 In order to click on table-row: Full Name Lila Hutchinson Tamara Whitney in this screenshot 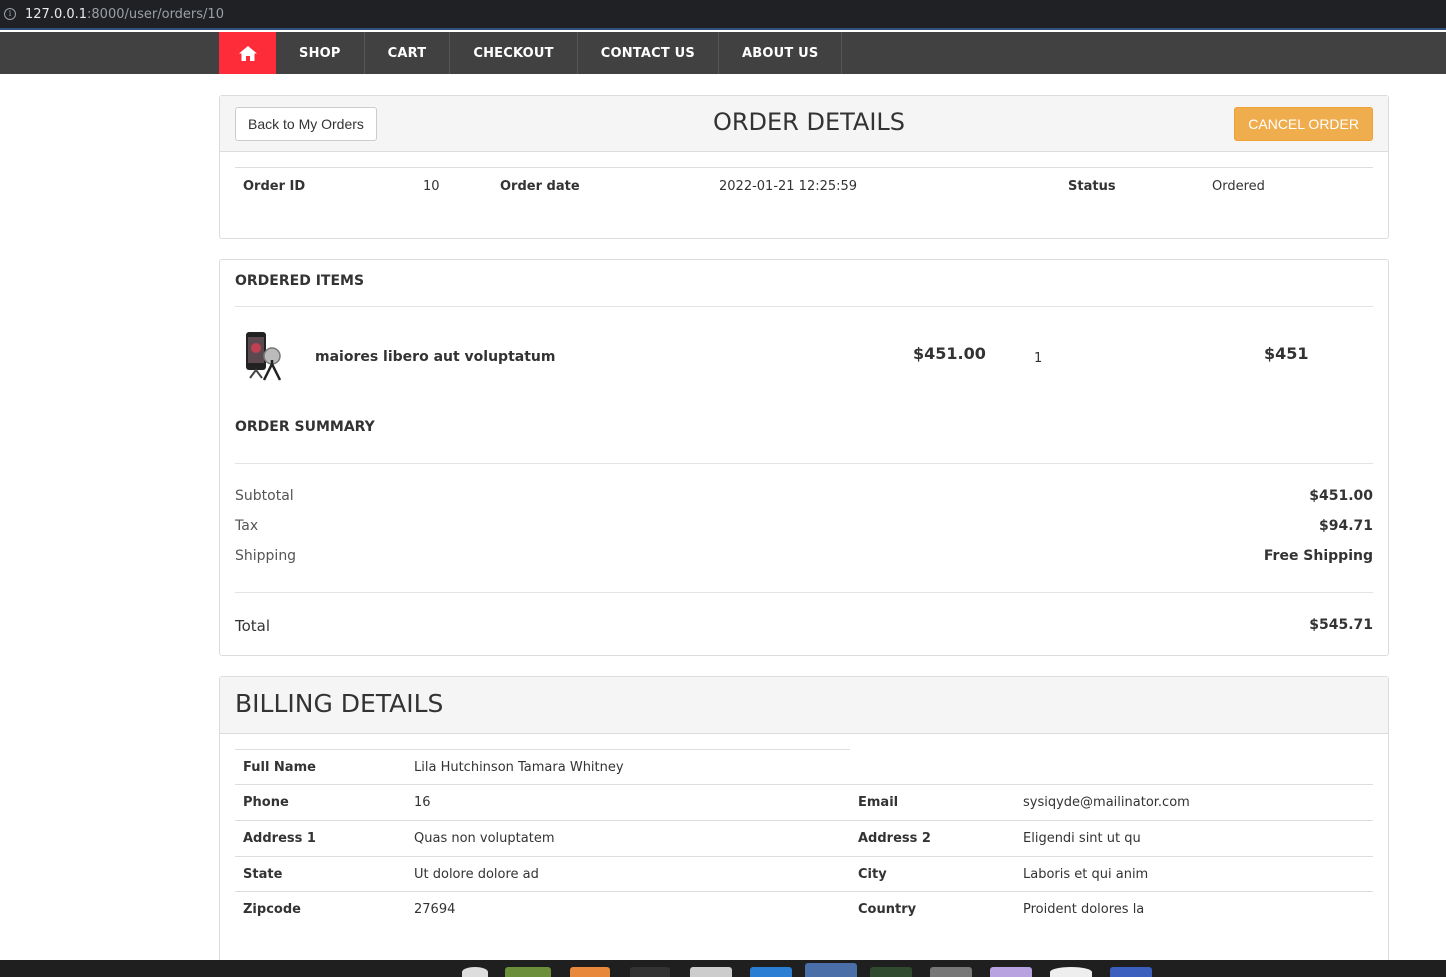, I will do `click(542, 767)`.